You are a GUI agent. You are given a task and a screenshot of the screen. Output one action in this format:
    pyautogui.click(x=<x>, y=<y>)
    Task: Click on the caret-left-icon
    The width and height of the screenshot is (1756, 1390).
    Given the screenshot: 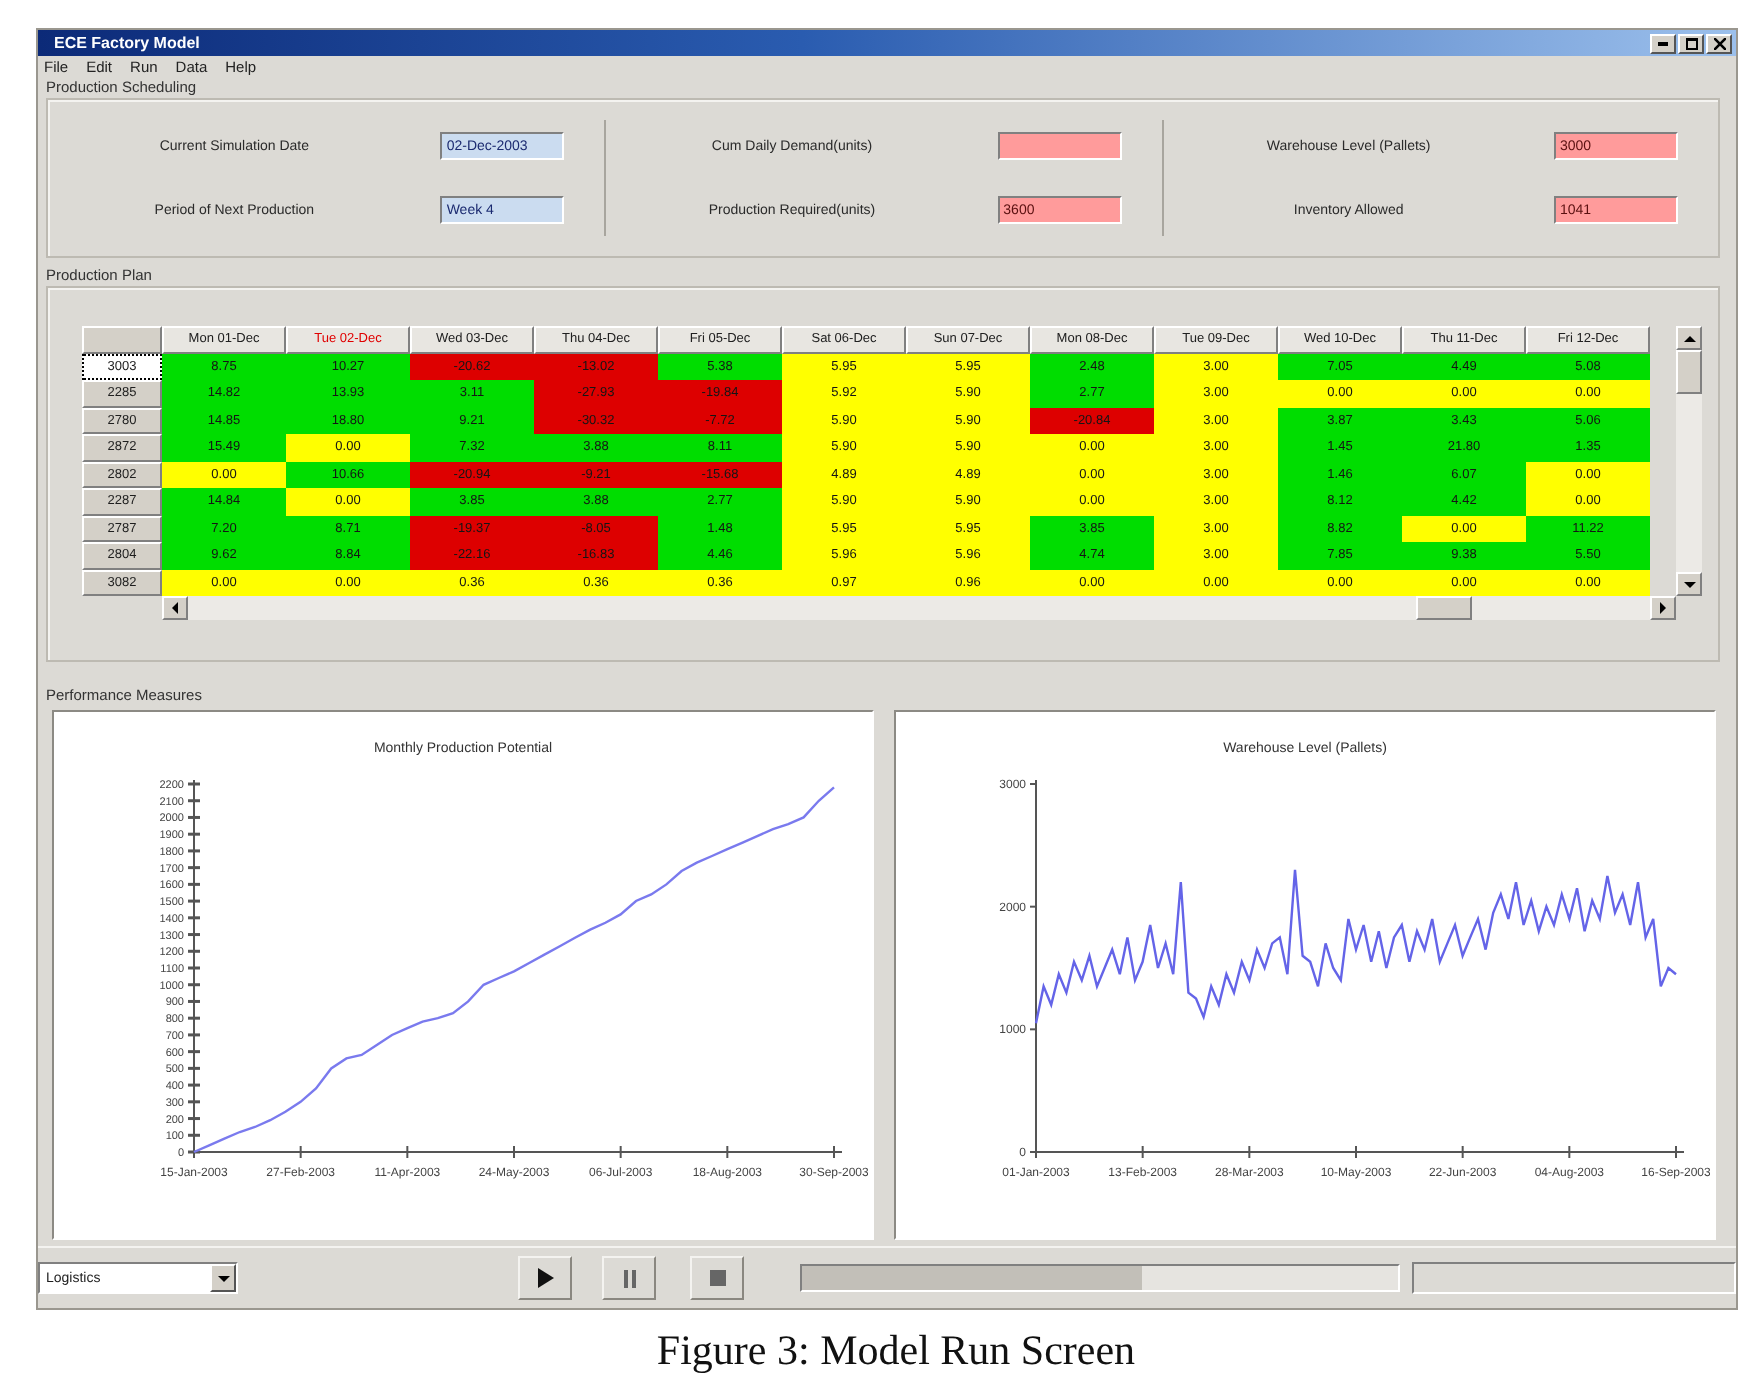 What is the action you would take?
    pyautogui.click(x=175, y=608)
    